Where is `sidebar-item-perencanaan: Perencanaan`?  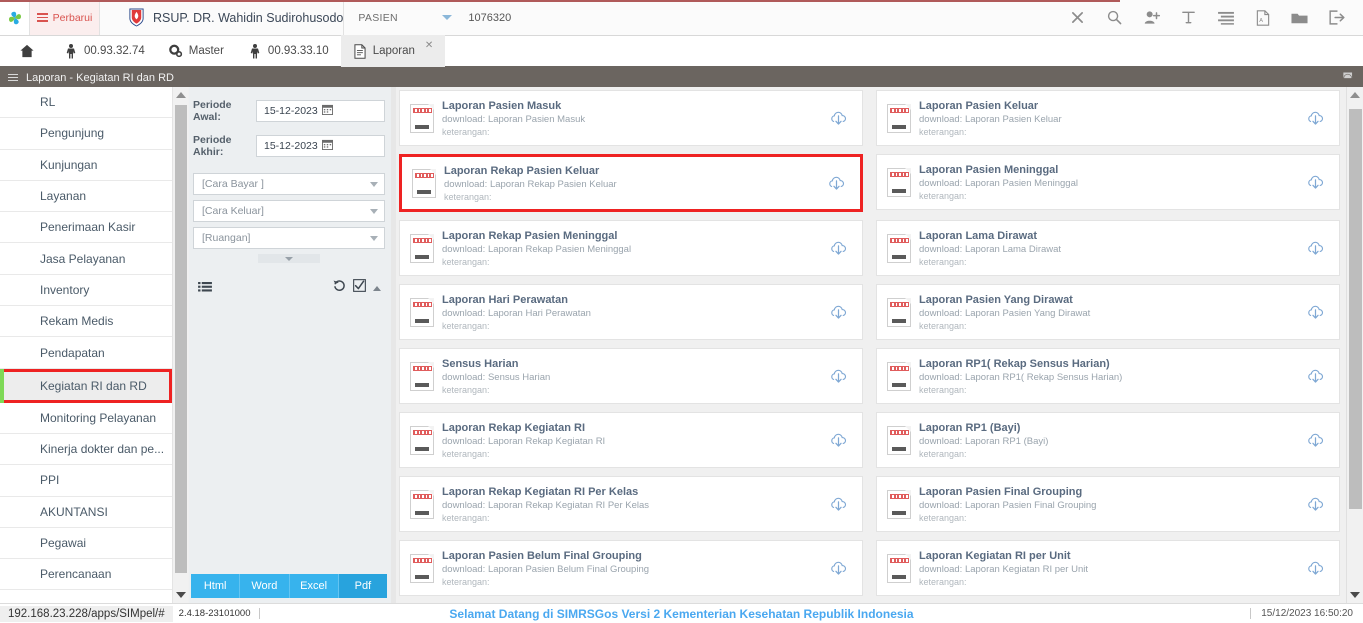
sidebar-item-perencanaan: Perencanaan is located at coordinates (86, 575).